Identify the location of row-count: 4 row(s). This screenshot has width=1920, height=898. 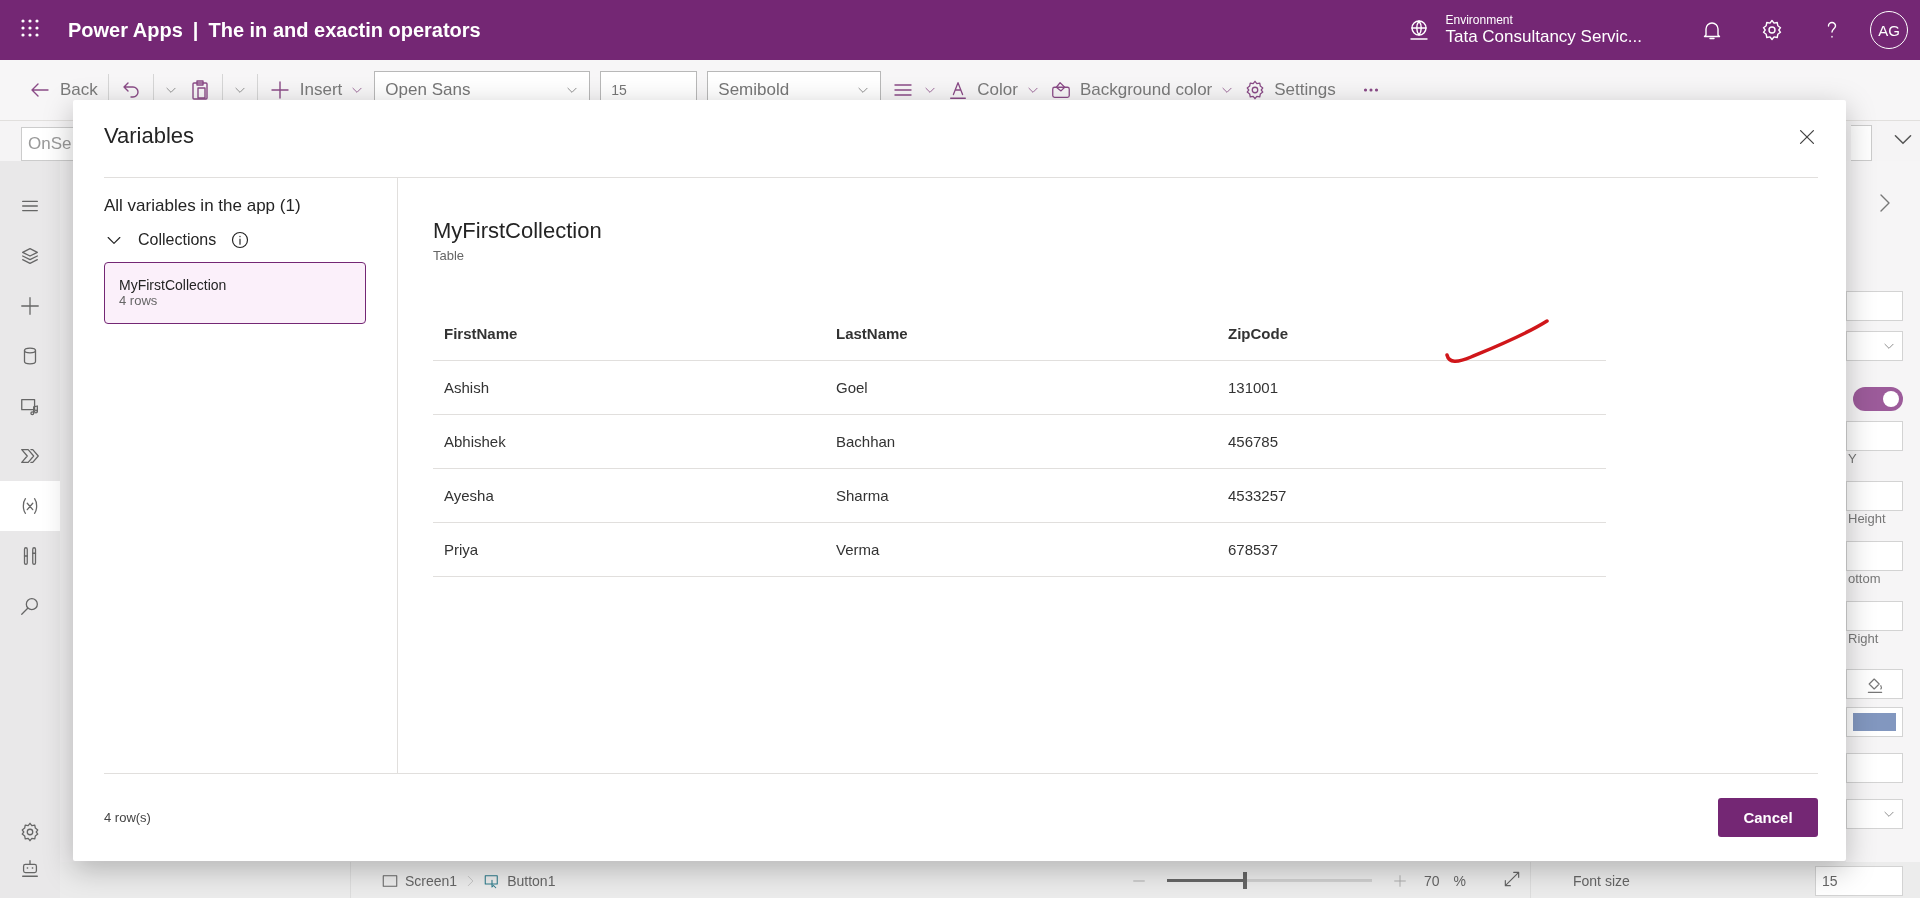
(127, 817).